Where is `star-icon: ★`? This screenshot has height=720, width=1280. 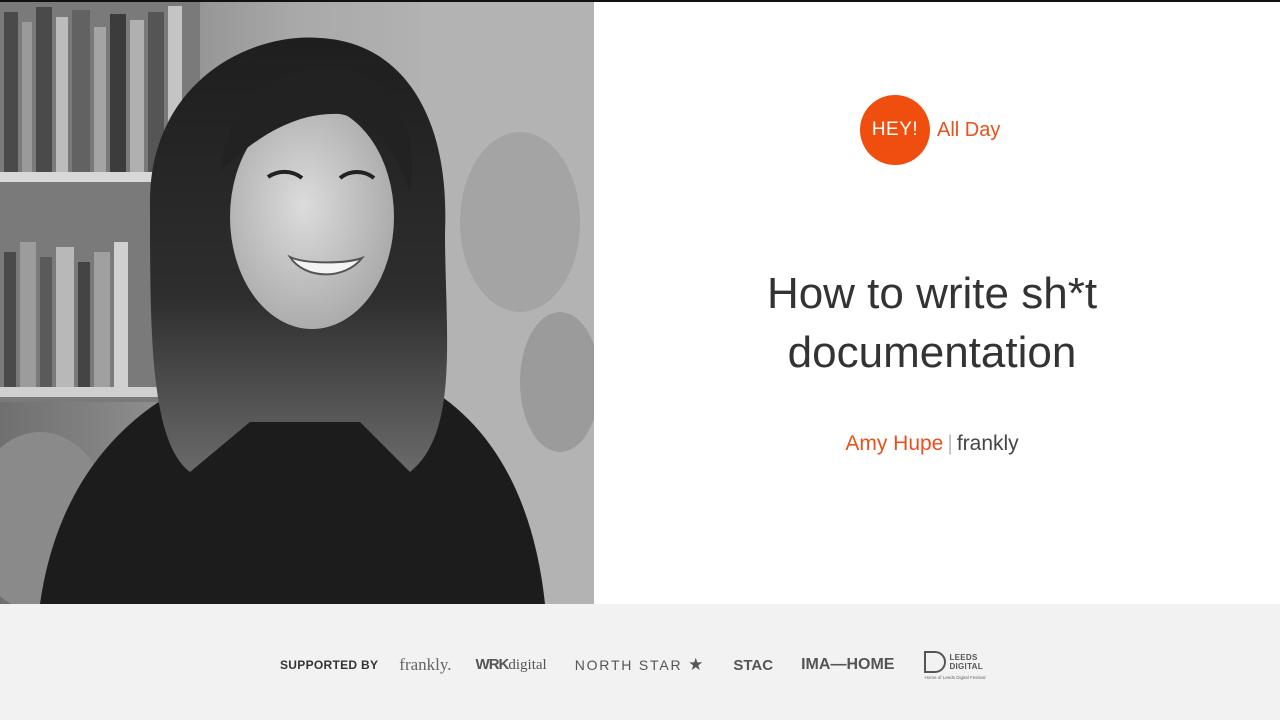 star-icon: ★ is located at coordinates (696, 664).